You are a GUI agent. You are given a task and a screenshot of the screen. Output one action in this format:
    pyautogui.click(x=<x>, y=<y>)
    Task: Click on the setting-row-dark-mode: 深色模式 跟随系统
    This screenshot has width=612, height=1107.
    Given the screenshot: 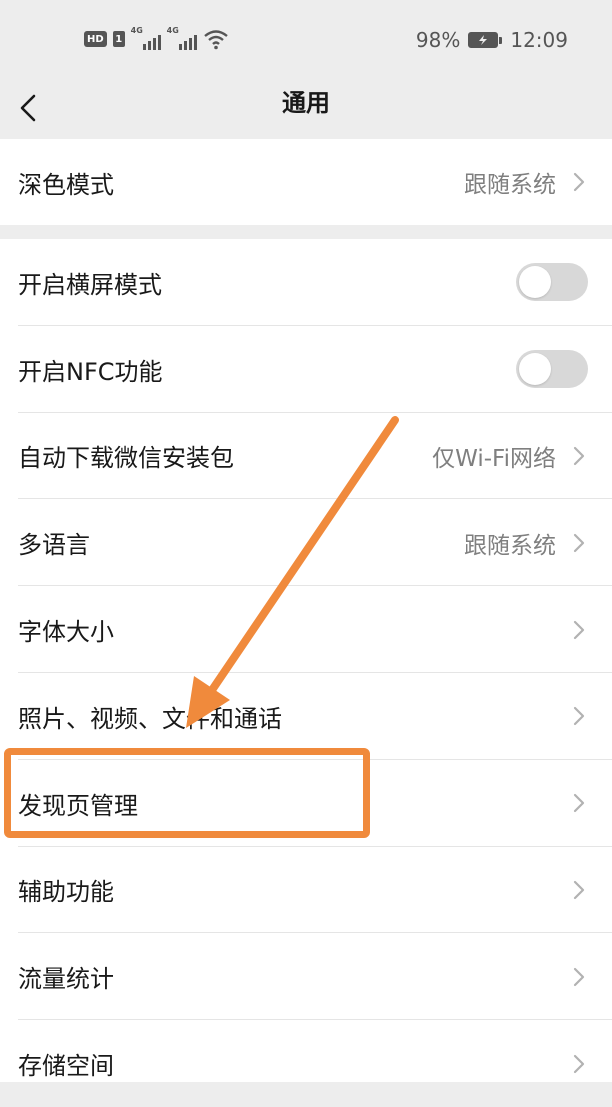 What is the action you would take?
    pyautogui.click(x=306, y=182)
    